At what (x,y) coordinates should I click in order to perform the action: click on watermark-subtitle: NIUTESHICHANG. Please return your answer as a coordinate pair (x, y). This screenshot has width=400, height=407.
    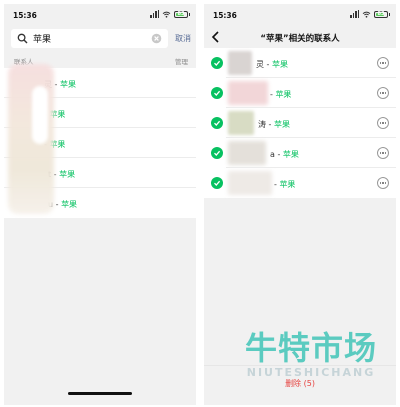
    Looking at the image, I should click on (311, 372).